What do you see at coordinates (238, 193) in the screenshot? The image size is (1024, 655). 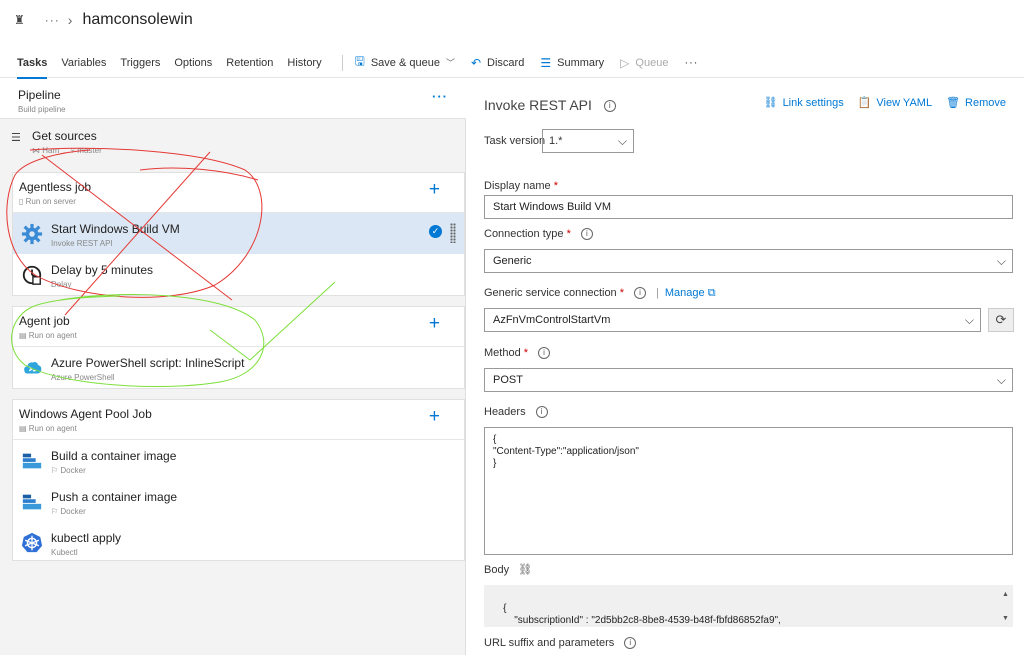 I see `phase-header: Agentless job ▯ Run on server +` at bounding box center [238, 193].